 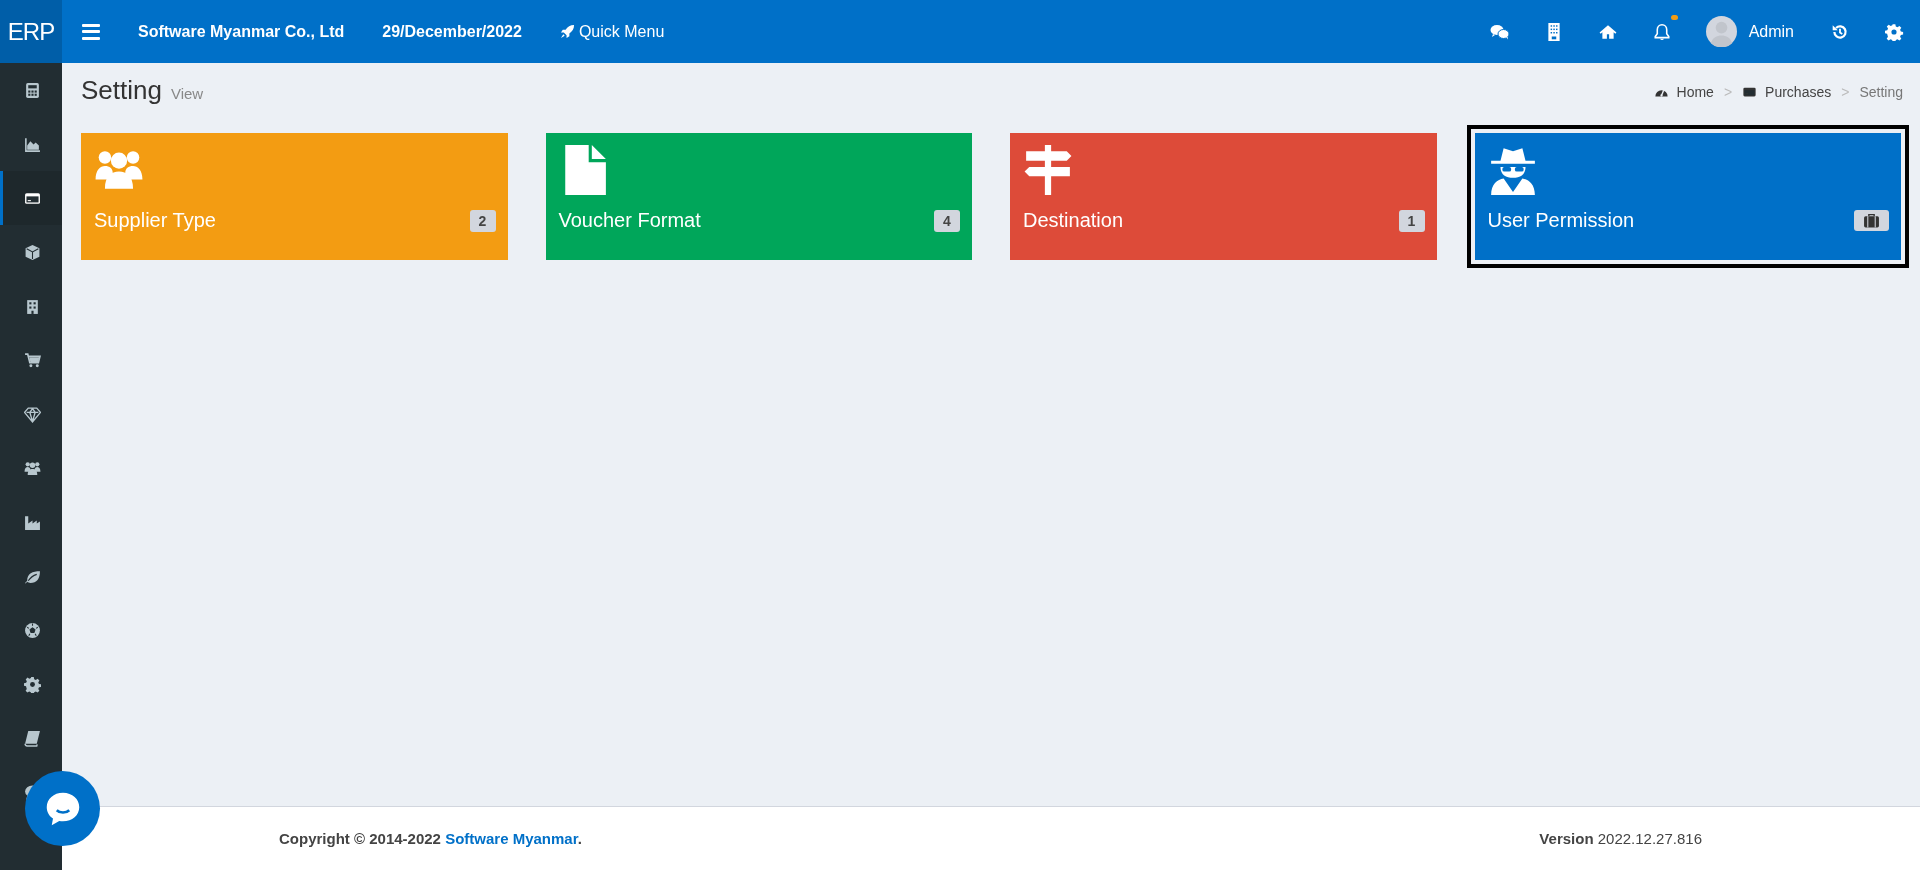 I want to click on bell-icon, so click(x=1661, y=31).